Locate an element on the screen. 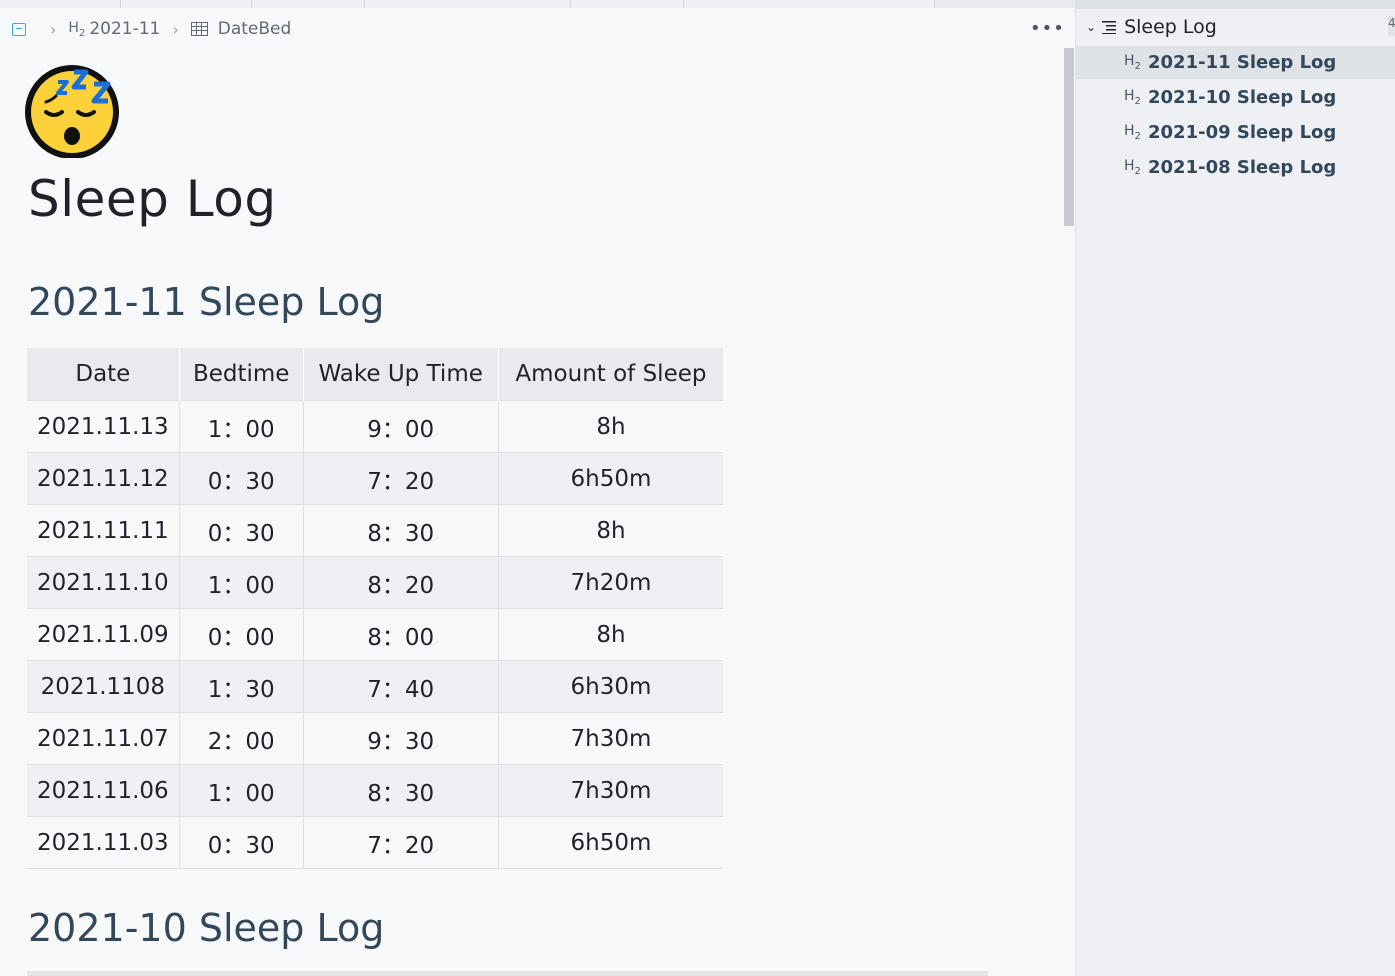  column-header: Wake Up Time is located at coordinates (401, 374).